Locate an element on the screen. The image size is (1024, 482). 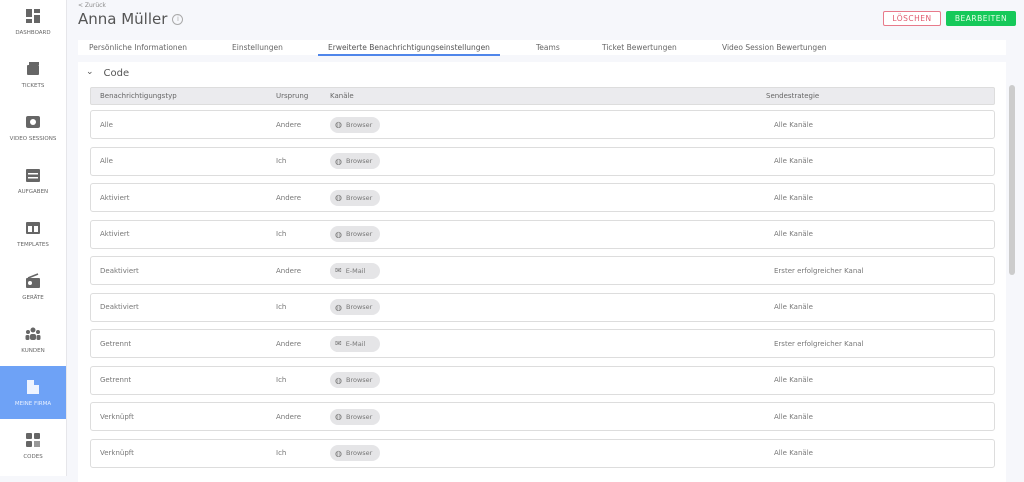
template-icon is located at coordinates (33, 228).